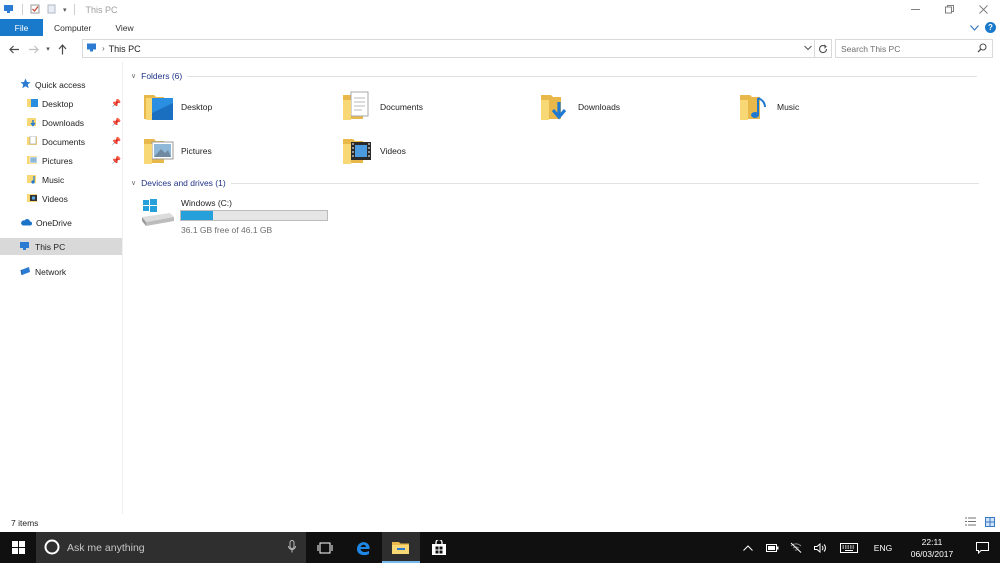 This screenshot has width=1000, height=563. I want to click on keyboard-icon, so click(849, 547).